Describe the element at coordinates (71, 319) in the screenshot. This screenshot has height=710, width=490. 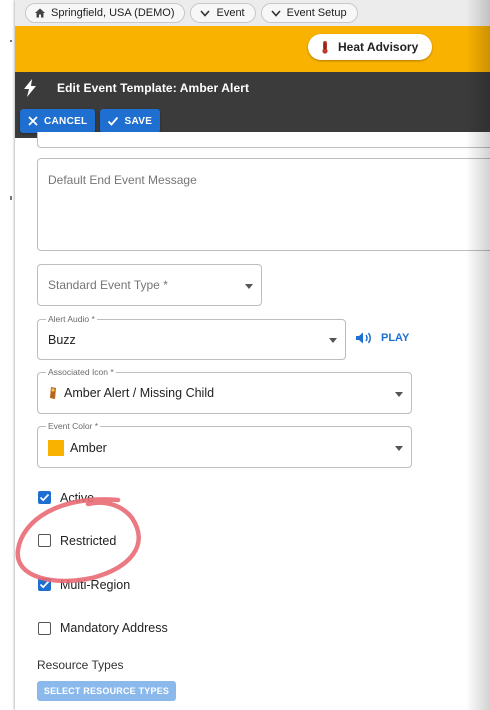
I see `alert-audio-label: Alert Audio *` at that location.